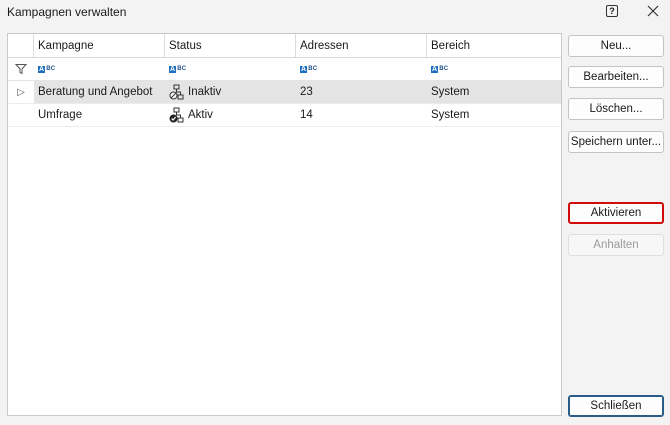  Describe the element at coordinates (361, 69) in the screenshot. I see `filter-cell-adressen: A BC` at that location.